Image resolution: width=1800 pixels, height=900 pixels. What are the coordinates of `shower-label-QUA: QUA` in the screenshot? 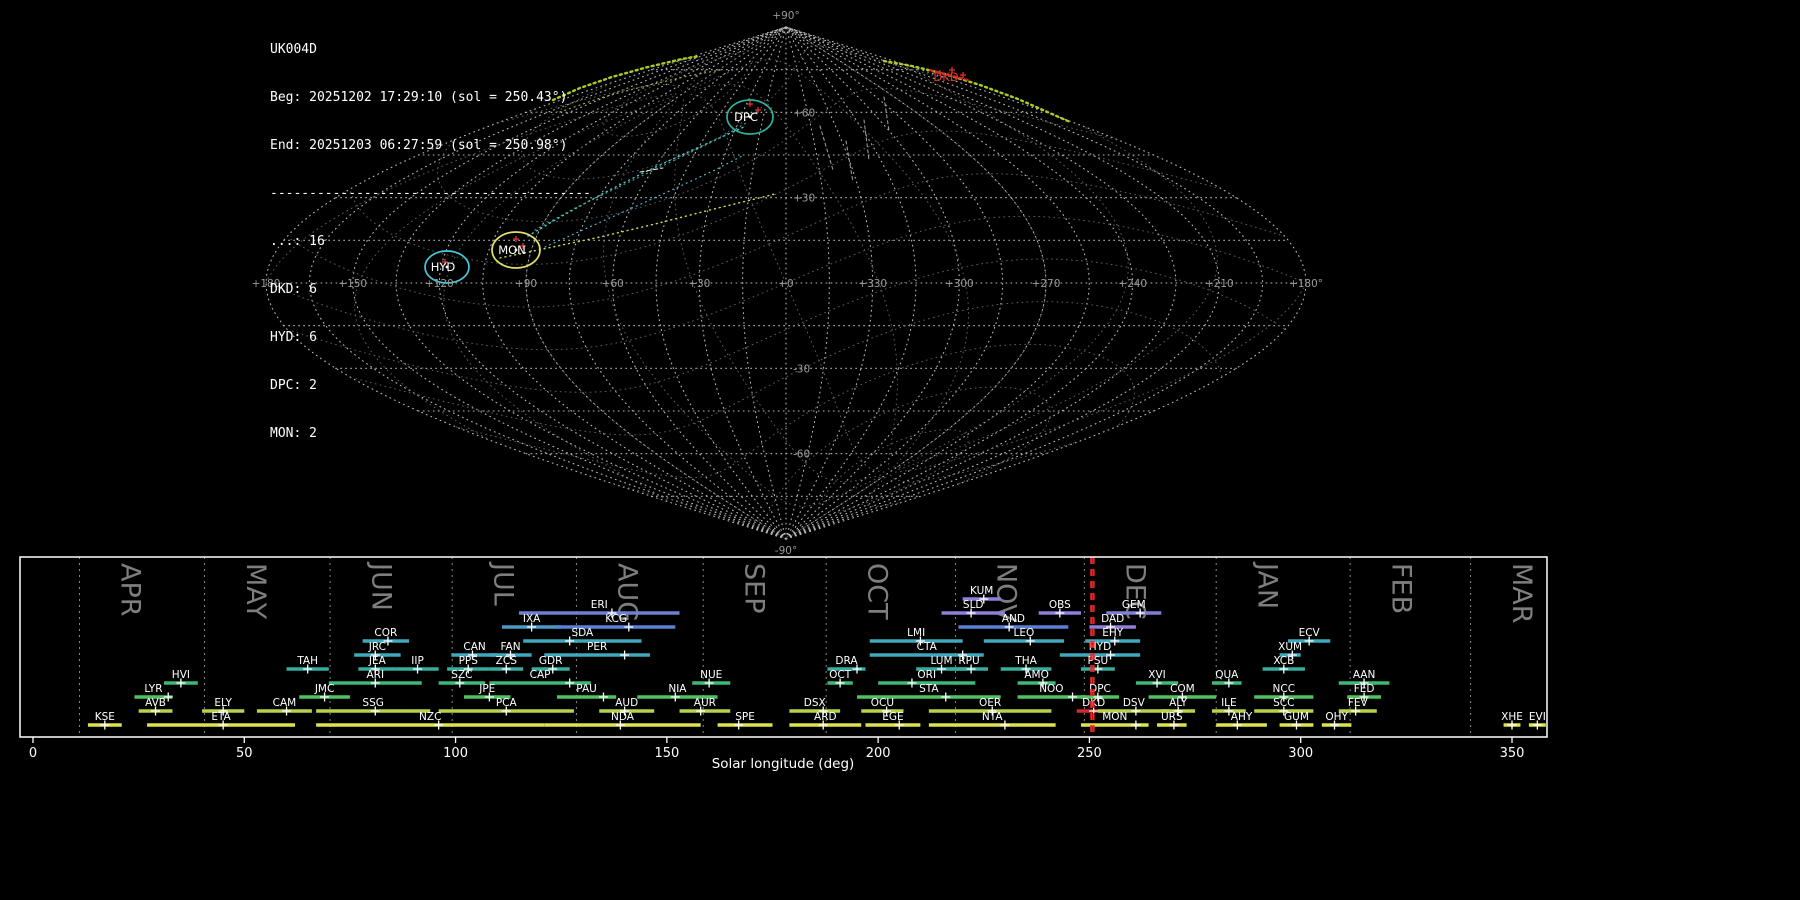 It's located at (1227, 675).